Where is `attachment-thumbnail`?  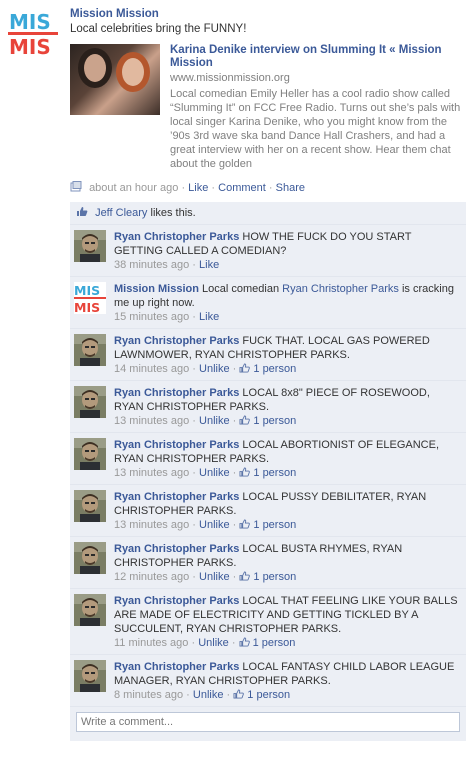
attachment-thumbnail is located at coordinates (115, 79).